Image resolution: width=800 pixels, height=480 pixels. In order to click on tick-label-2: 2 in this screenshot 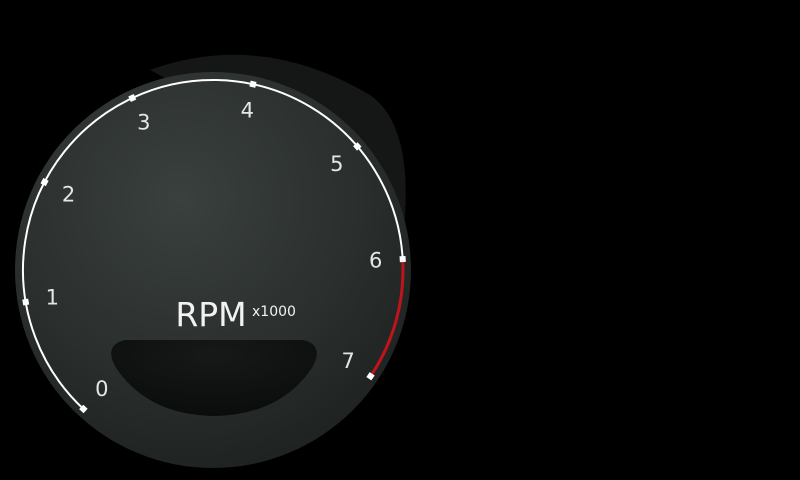, I will do `click(68, 195)`.